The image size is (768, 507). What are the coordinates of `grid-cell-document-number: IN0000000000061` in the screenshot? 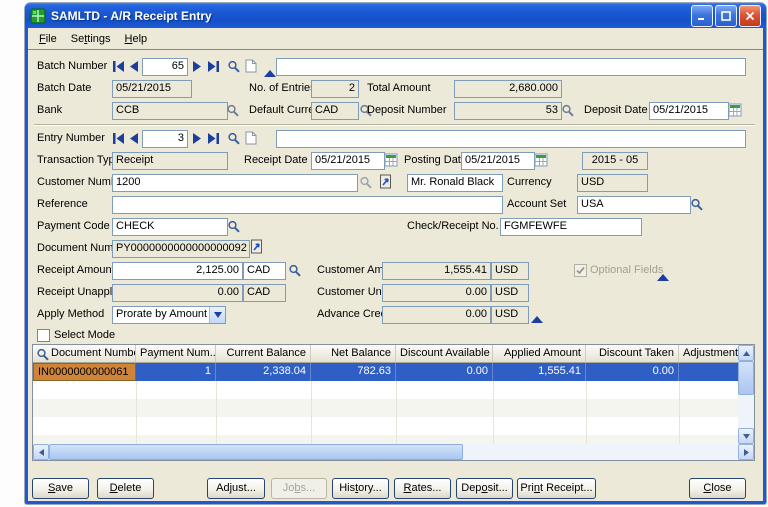 It's located at (84, 372).